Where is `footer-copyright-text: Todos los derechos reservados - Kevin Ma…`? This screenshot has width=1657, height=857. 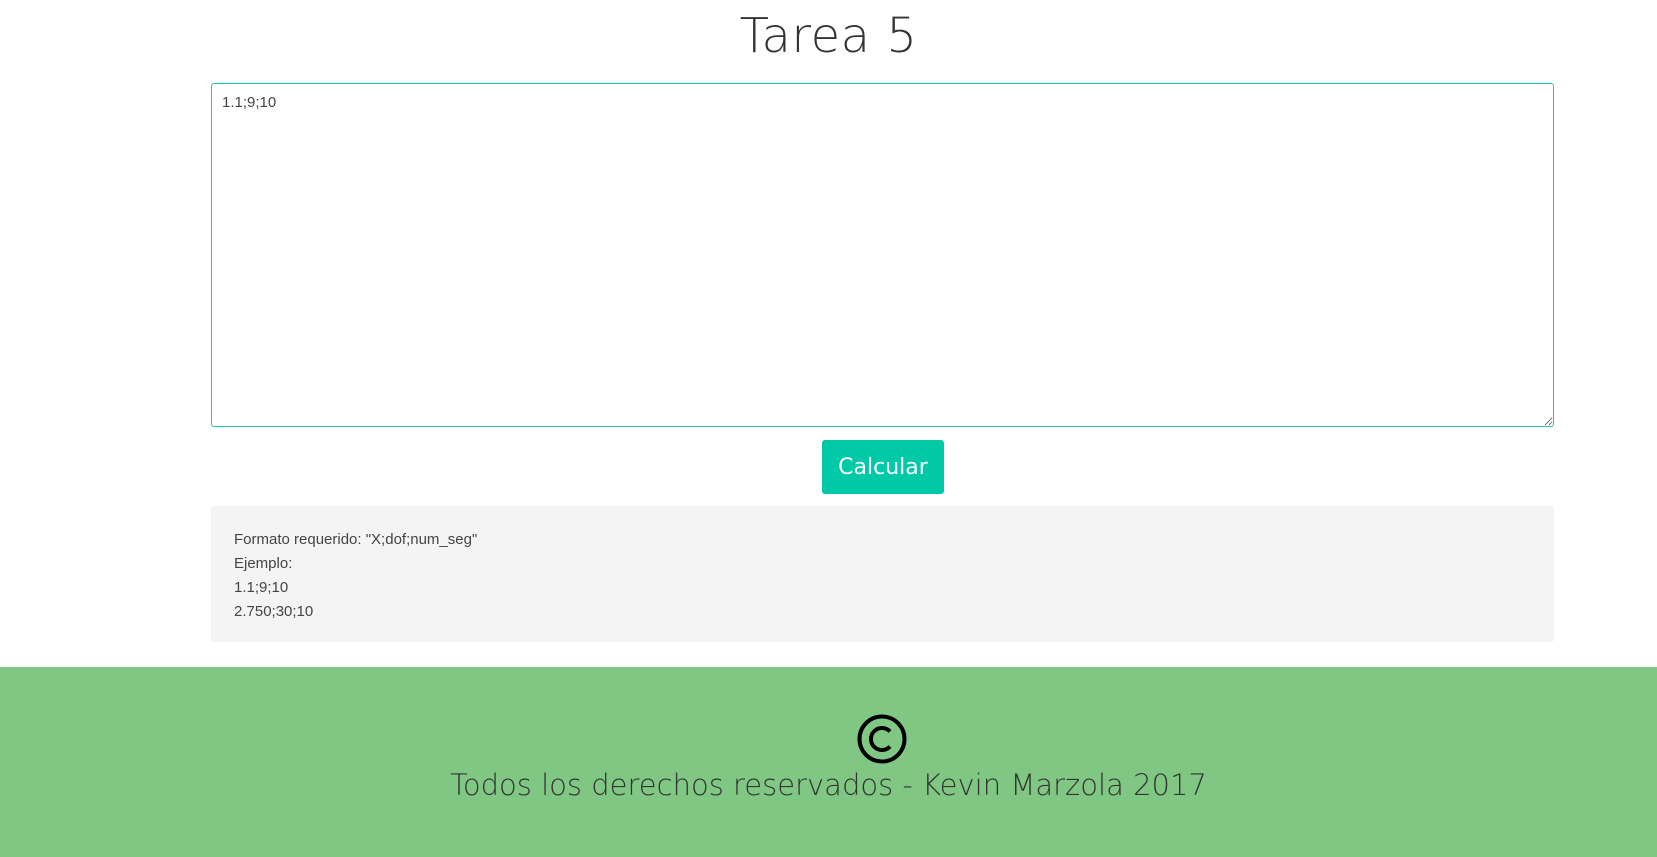 footer-copyright-text: Todos los derechos reservados - Kevin Ma… is located at coordinates (828, 785).